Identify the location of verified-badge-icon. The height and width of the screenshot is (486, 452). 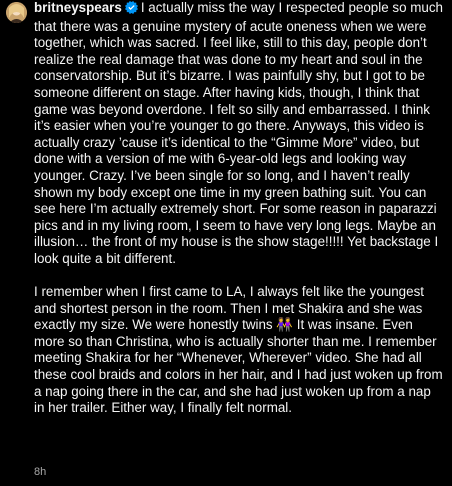
(131, 10).